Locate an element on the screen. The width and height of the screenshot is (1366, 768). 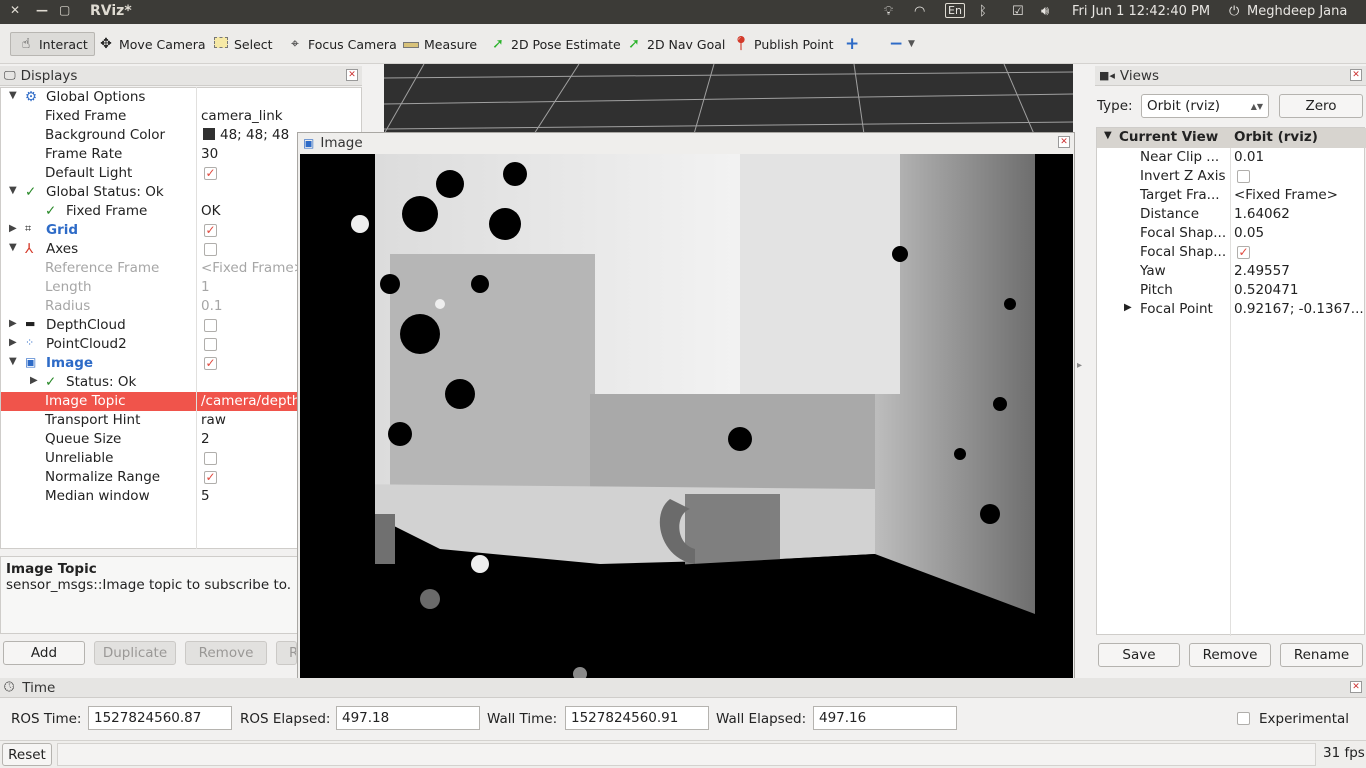
toolbar-dropdown-icon: ▼ is located at coordinates (911, 44).